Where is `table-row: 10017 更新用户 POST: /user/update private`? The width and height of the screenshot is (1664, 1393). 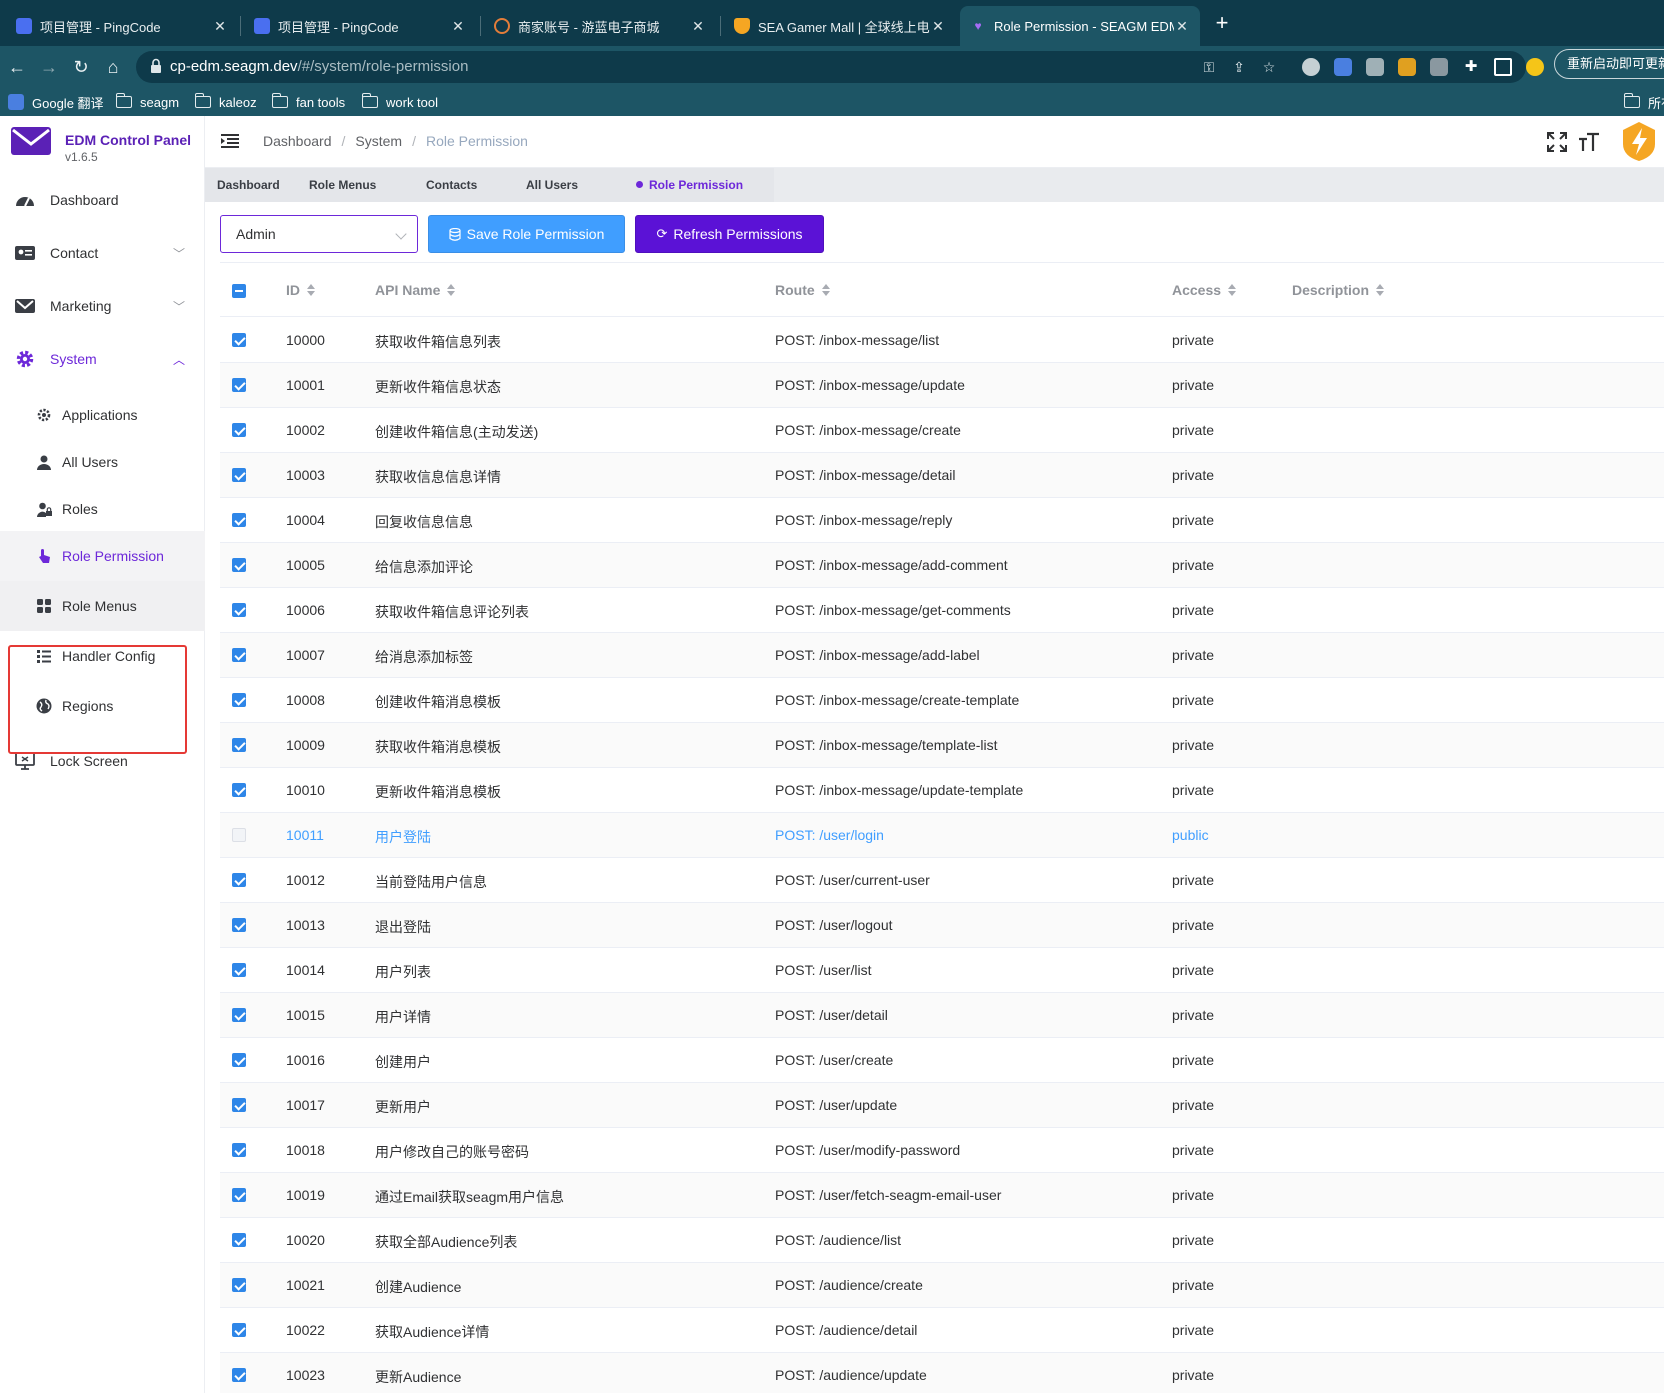 table-row: 10017 更新用户 POST: /user/update private is located at coordinates (942, 1105).